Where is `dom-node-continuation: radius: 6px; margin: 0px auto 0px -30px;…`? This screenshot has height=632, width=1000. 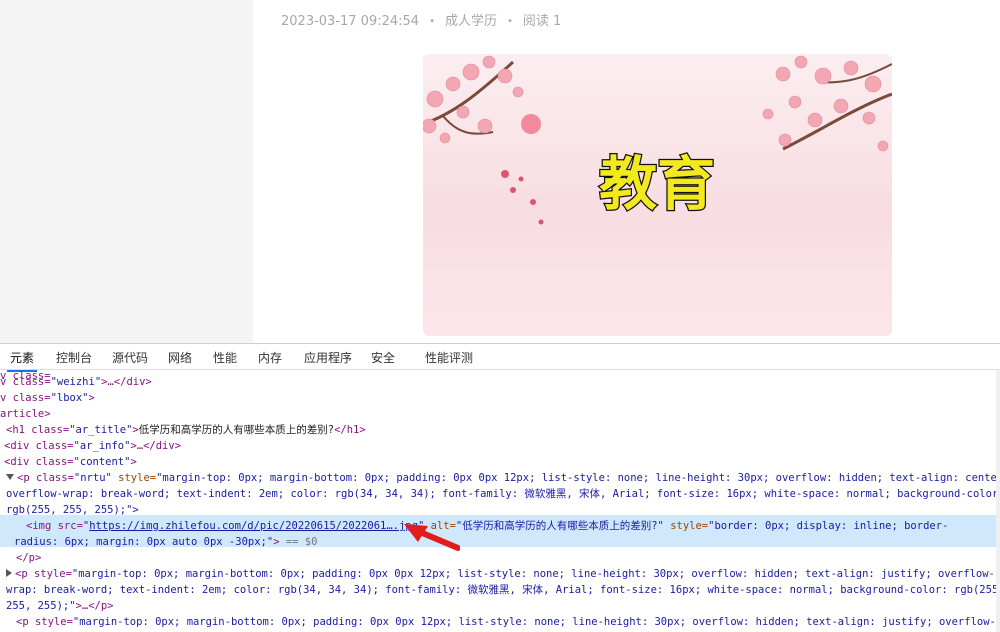 dom-node-continuation: radius: 6px; margin: 0px auto 0px -30px;… is located at coordinates (165, 542).